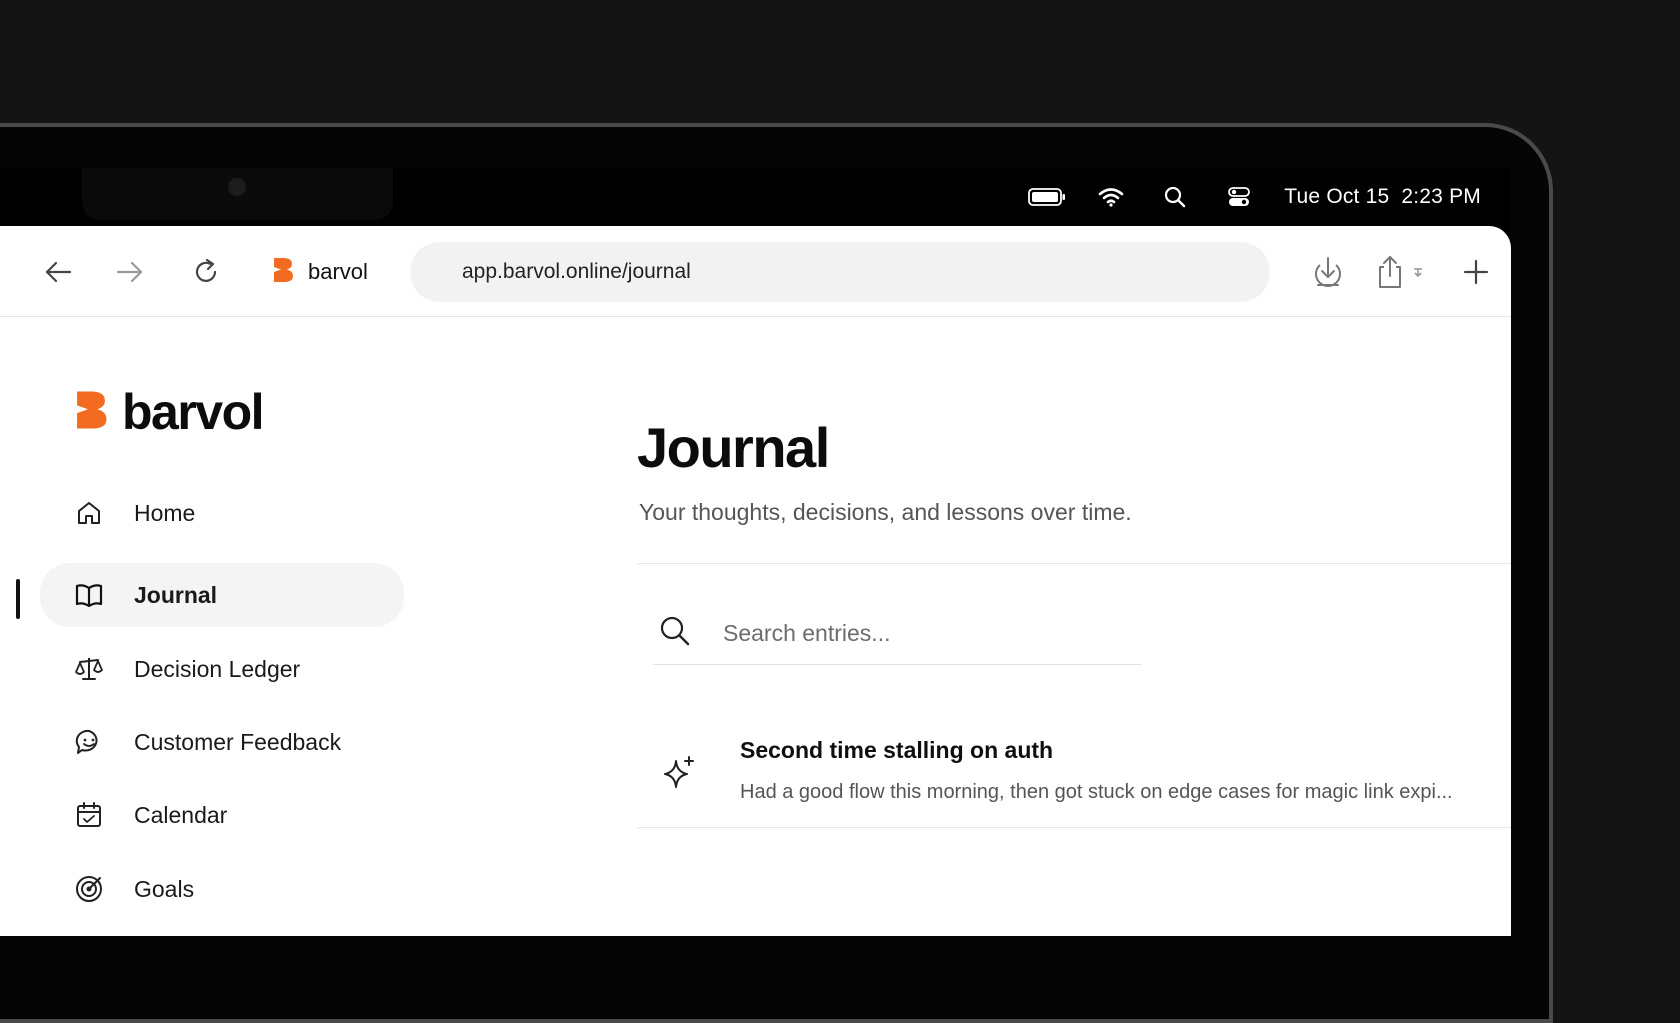 The image size is (1680, 1023). Describe the element at coordinates (840, 272) in the screenshot. I see `address-bar: app.barvol.online/journal` at that location.